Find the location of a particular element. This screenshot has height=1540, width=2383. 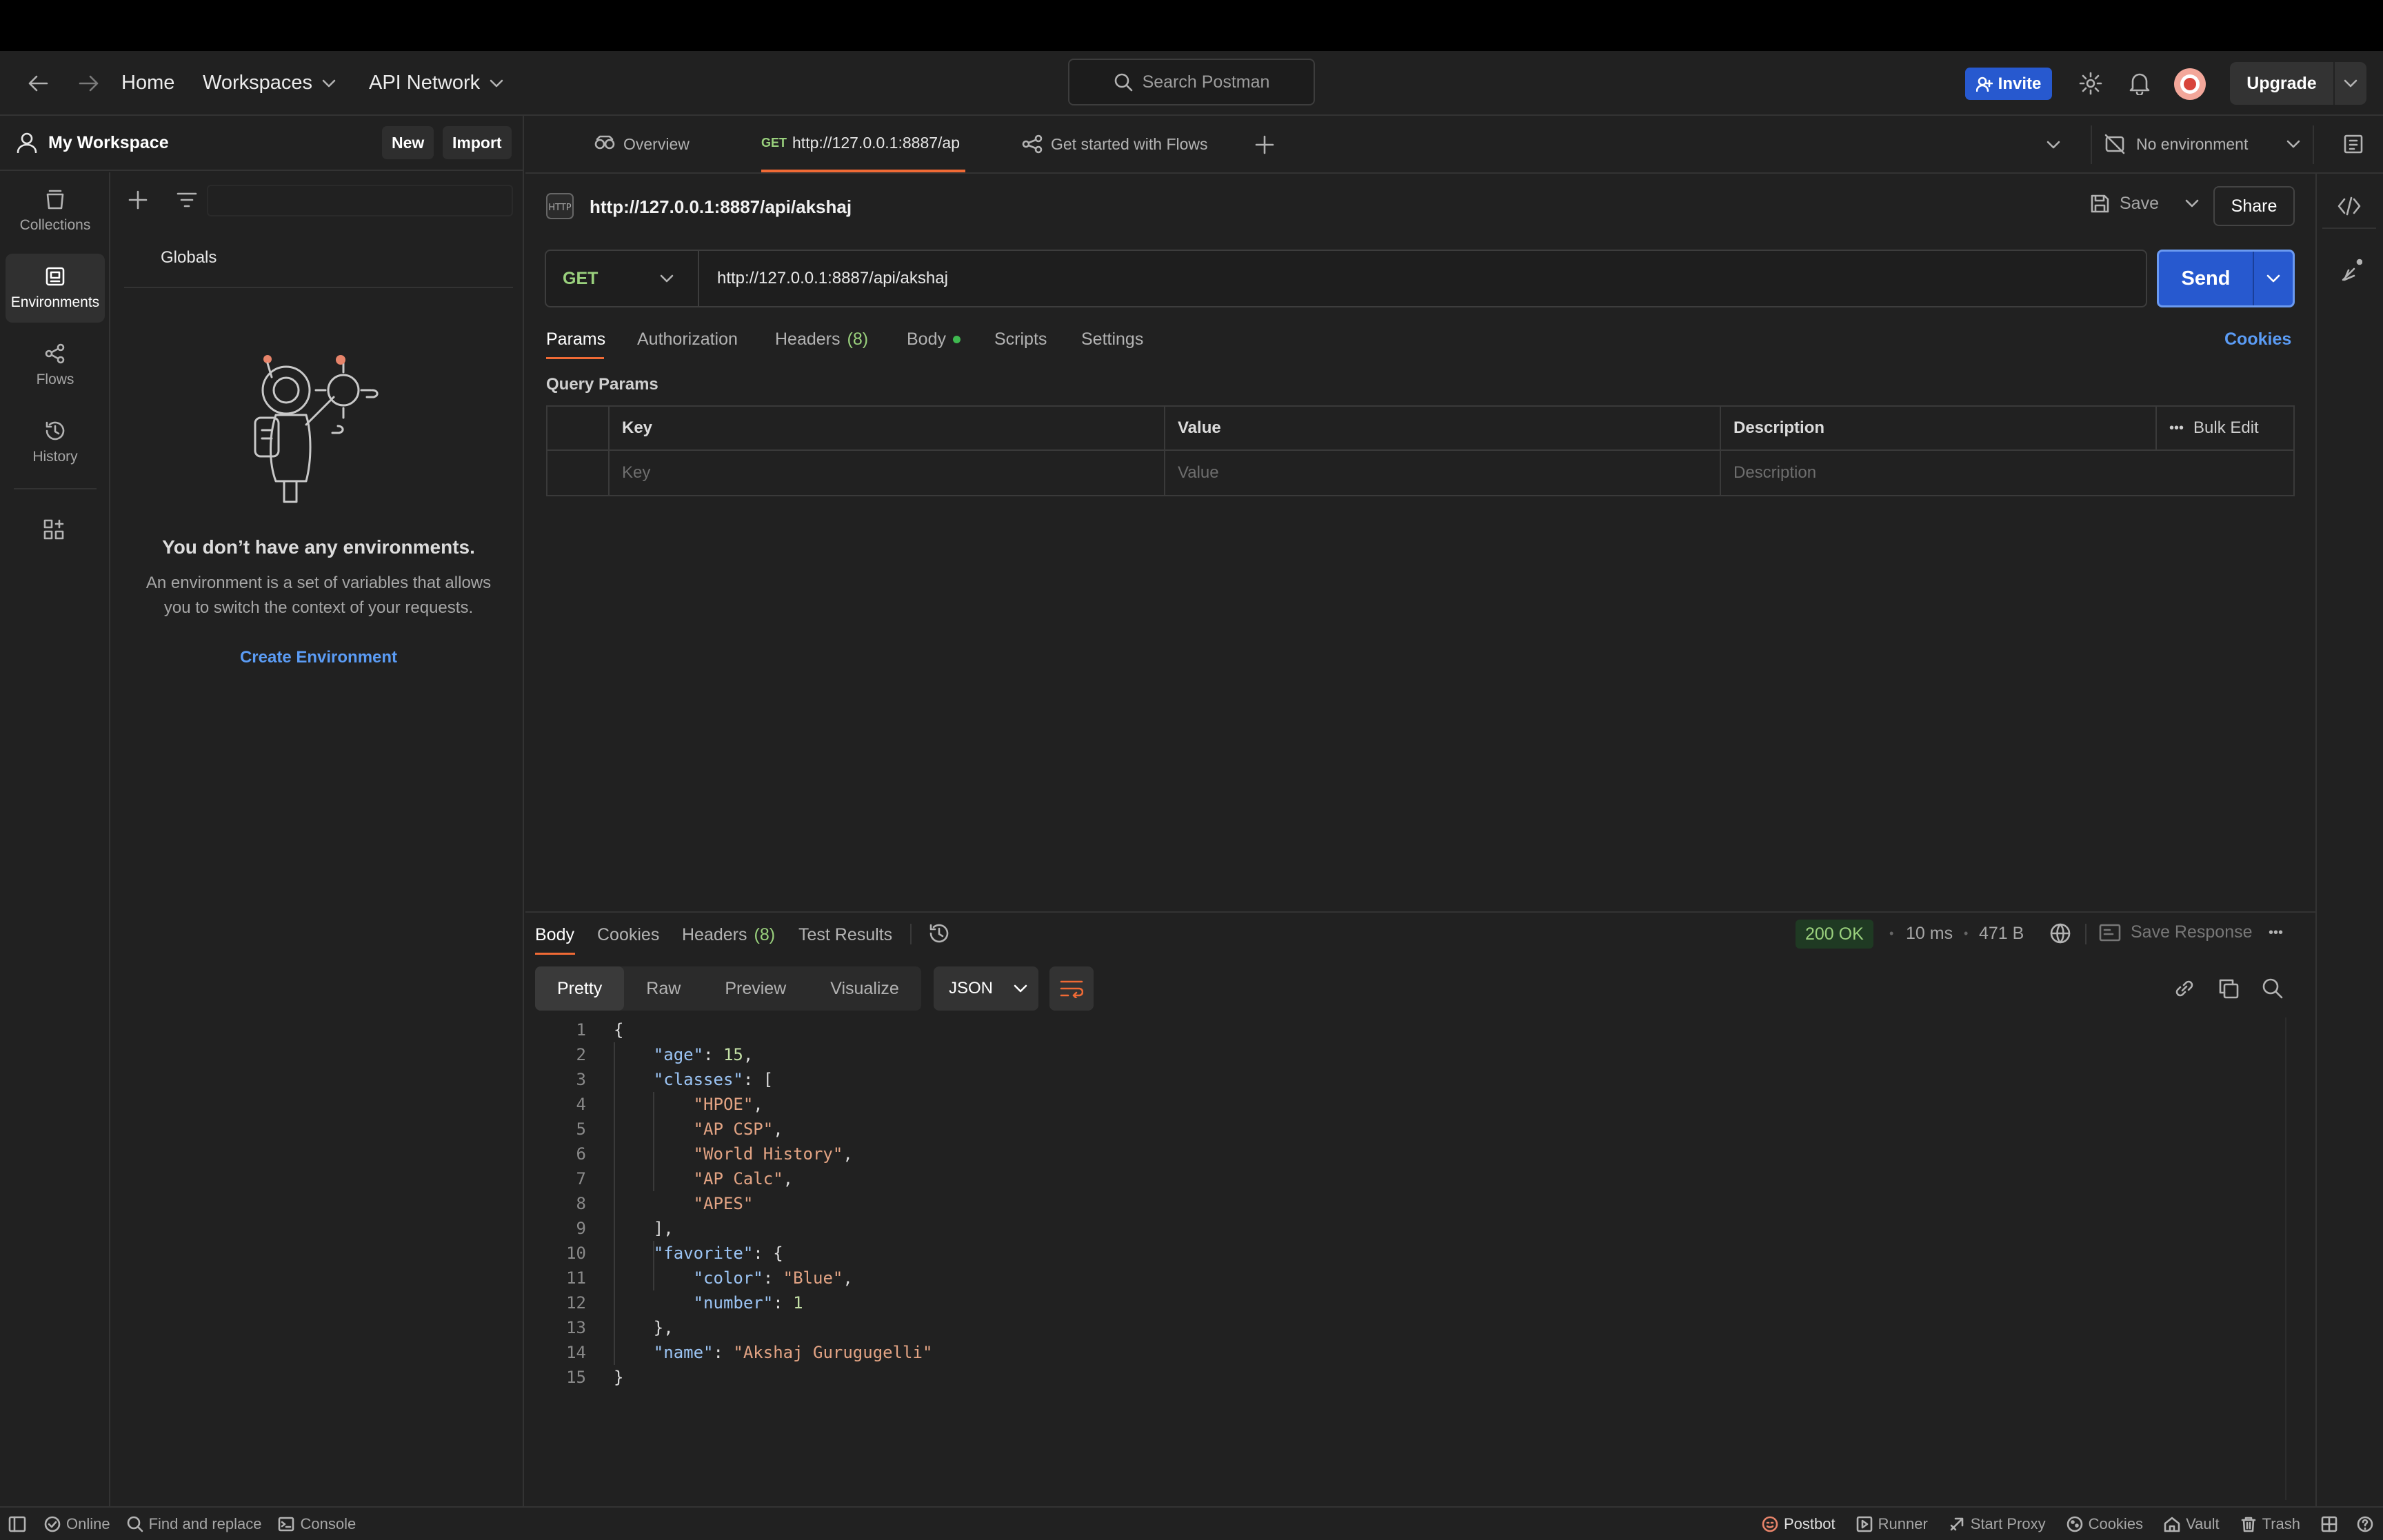

more-options-icon: ••• is located at coordinates (2176, 429).